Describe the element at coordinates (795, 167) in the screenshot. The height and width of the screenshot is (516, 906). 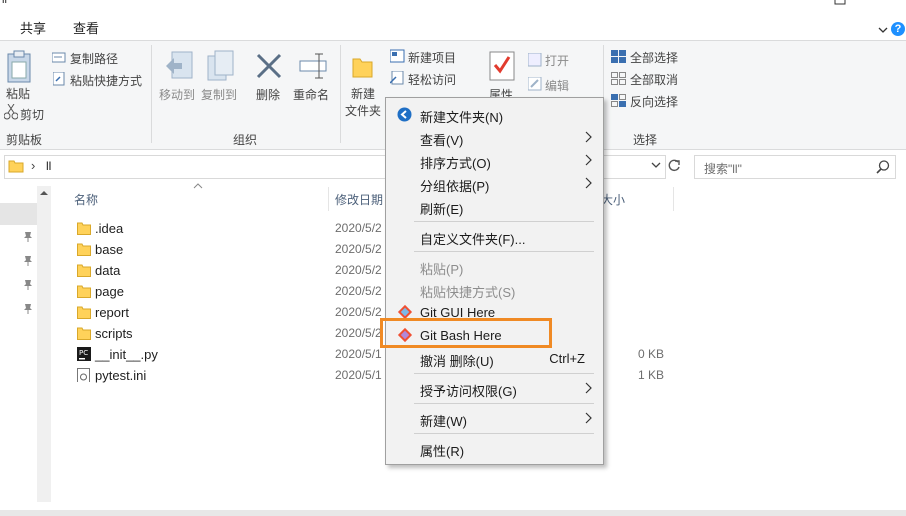
I see `search-box: 搜索"ll"` at that location.